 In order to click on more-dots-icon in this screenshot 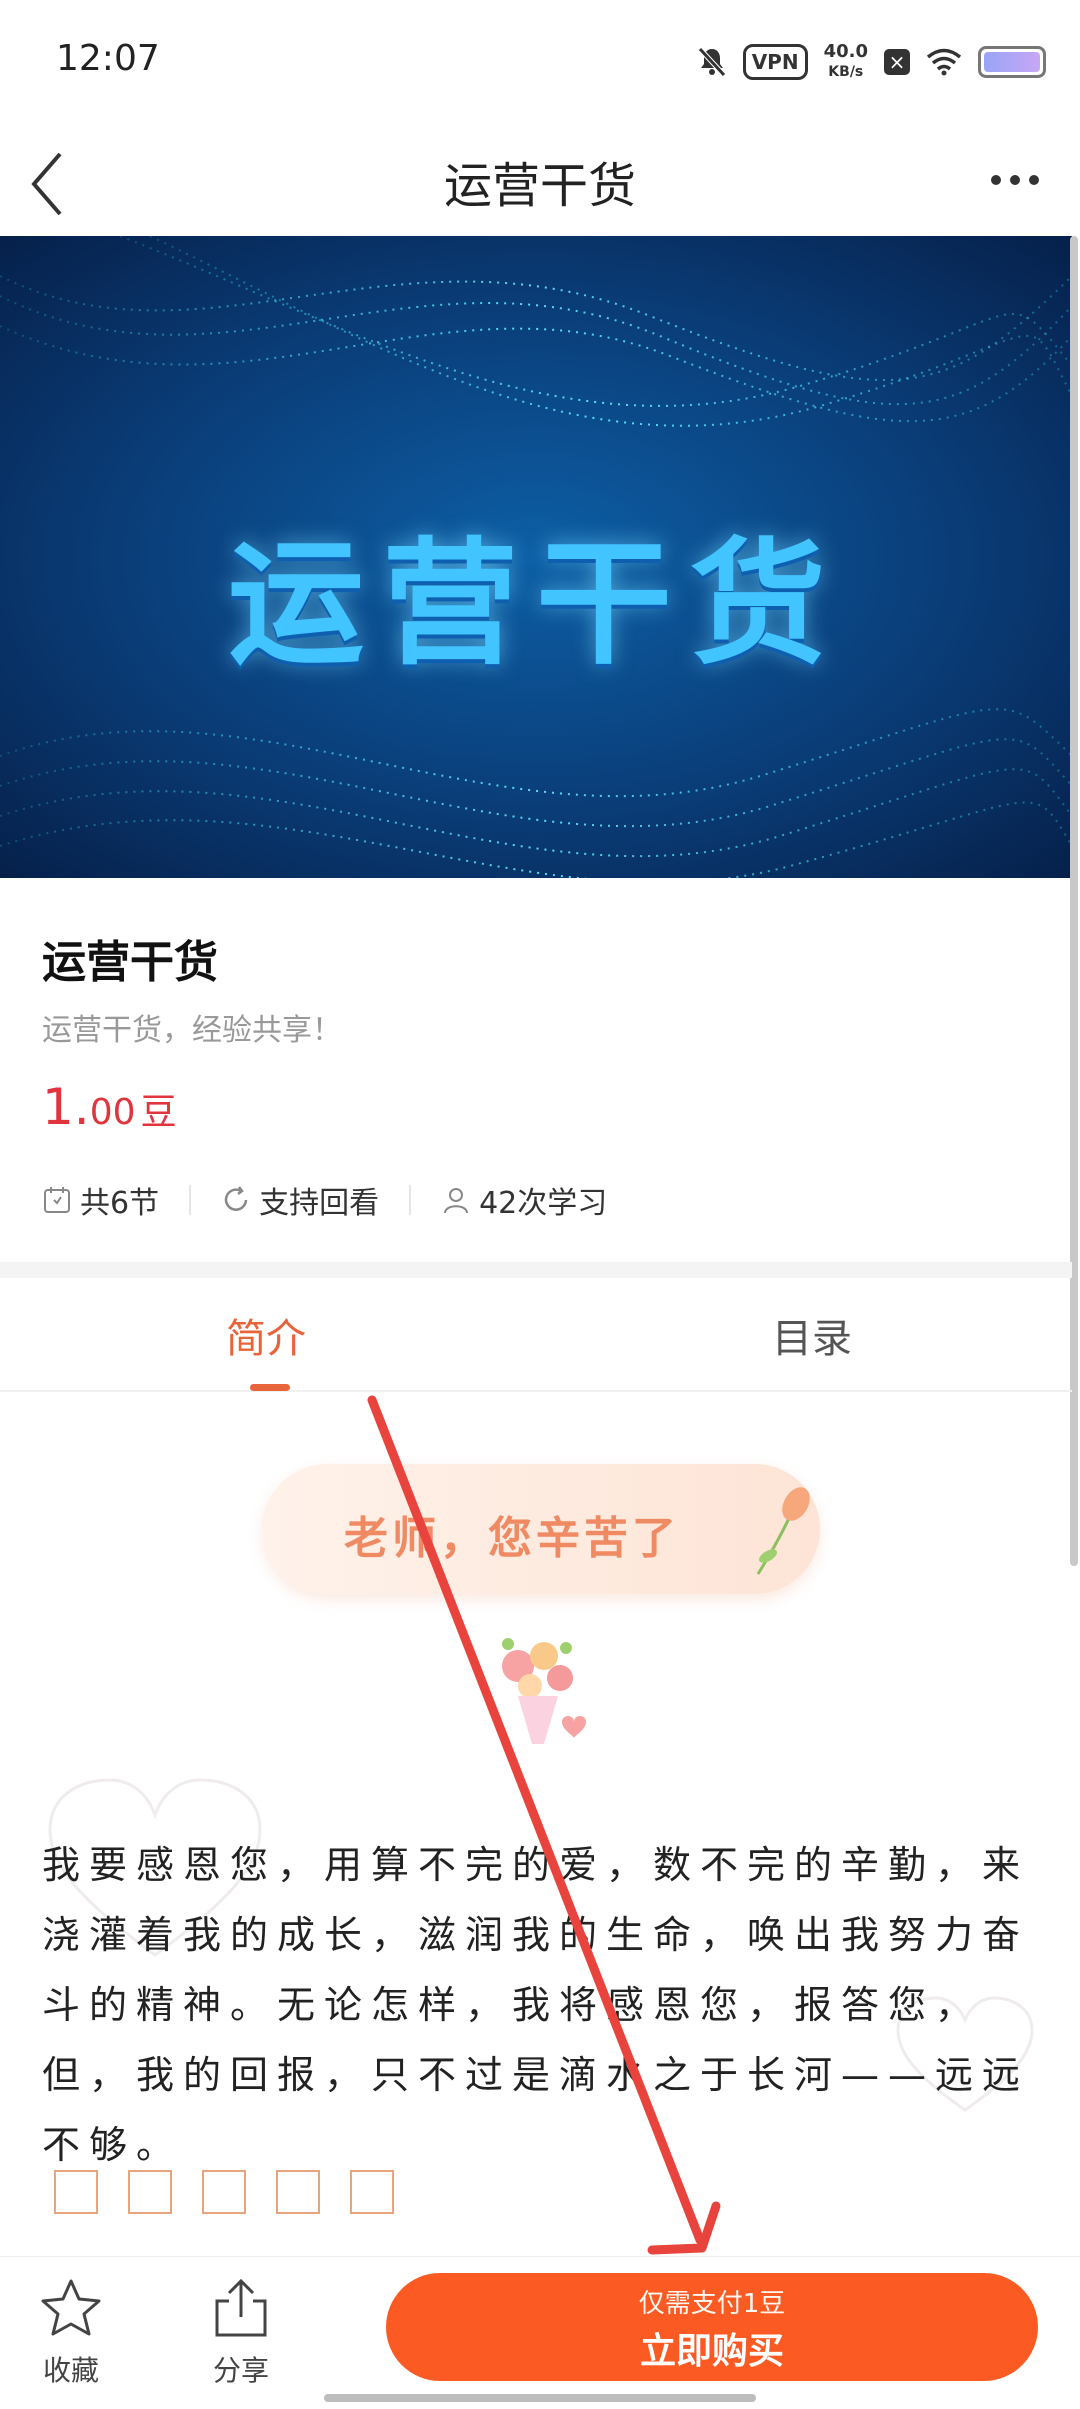, I will do `click(1015, 180)`.